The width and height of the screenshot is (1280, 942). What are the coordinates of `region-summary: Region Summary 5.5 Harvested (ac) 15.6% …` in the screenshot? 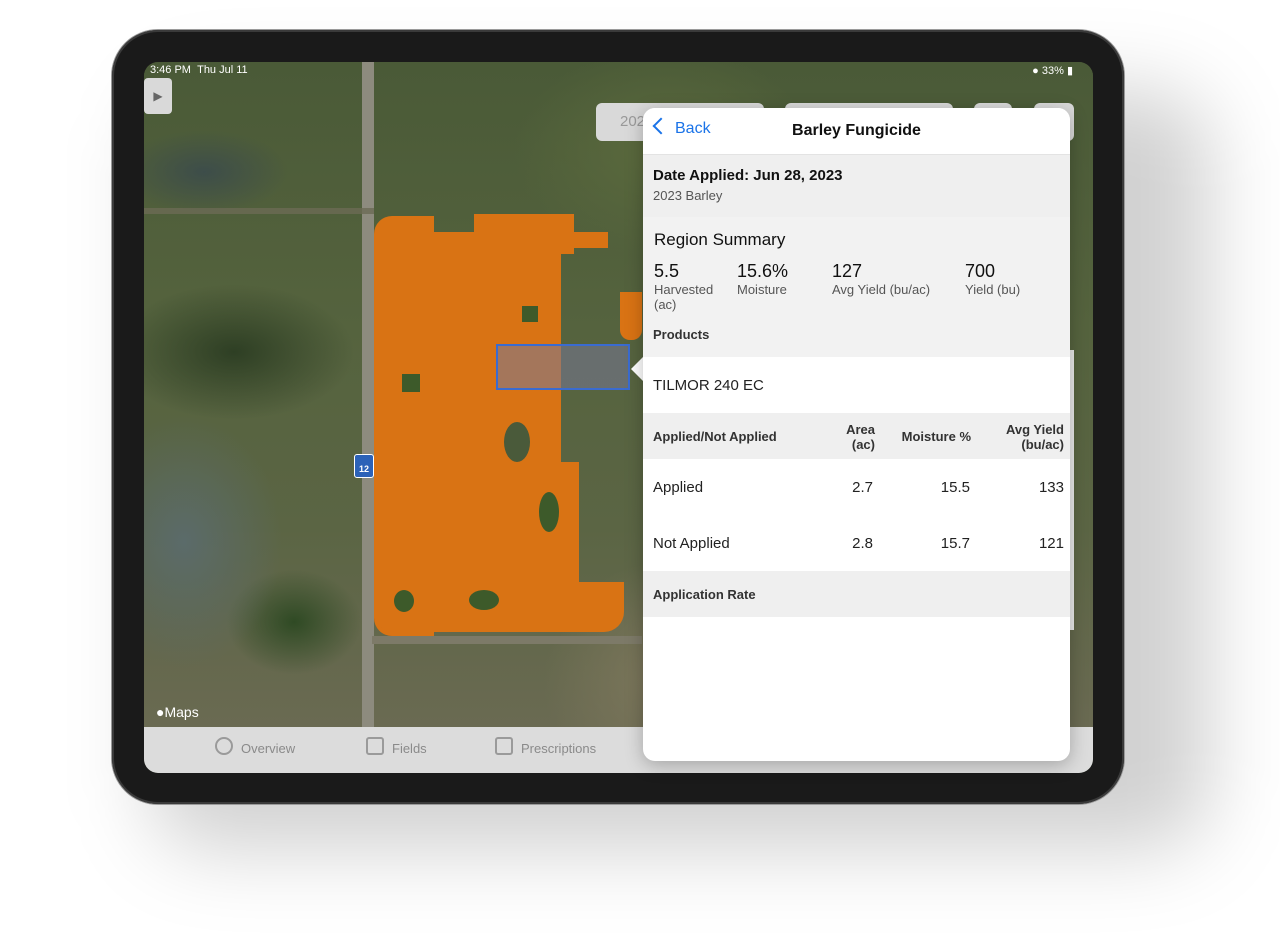 It's located at (856, 287).